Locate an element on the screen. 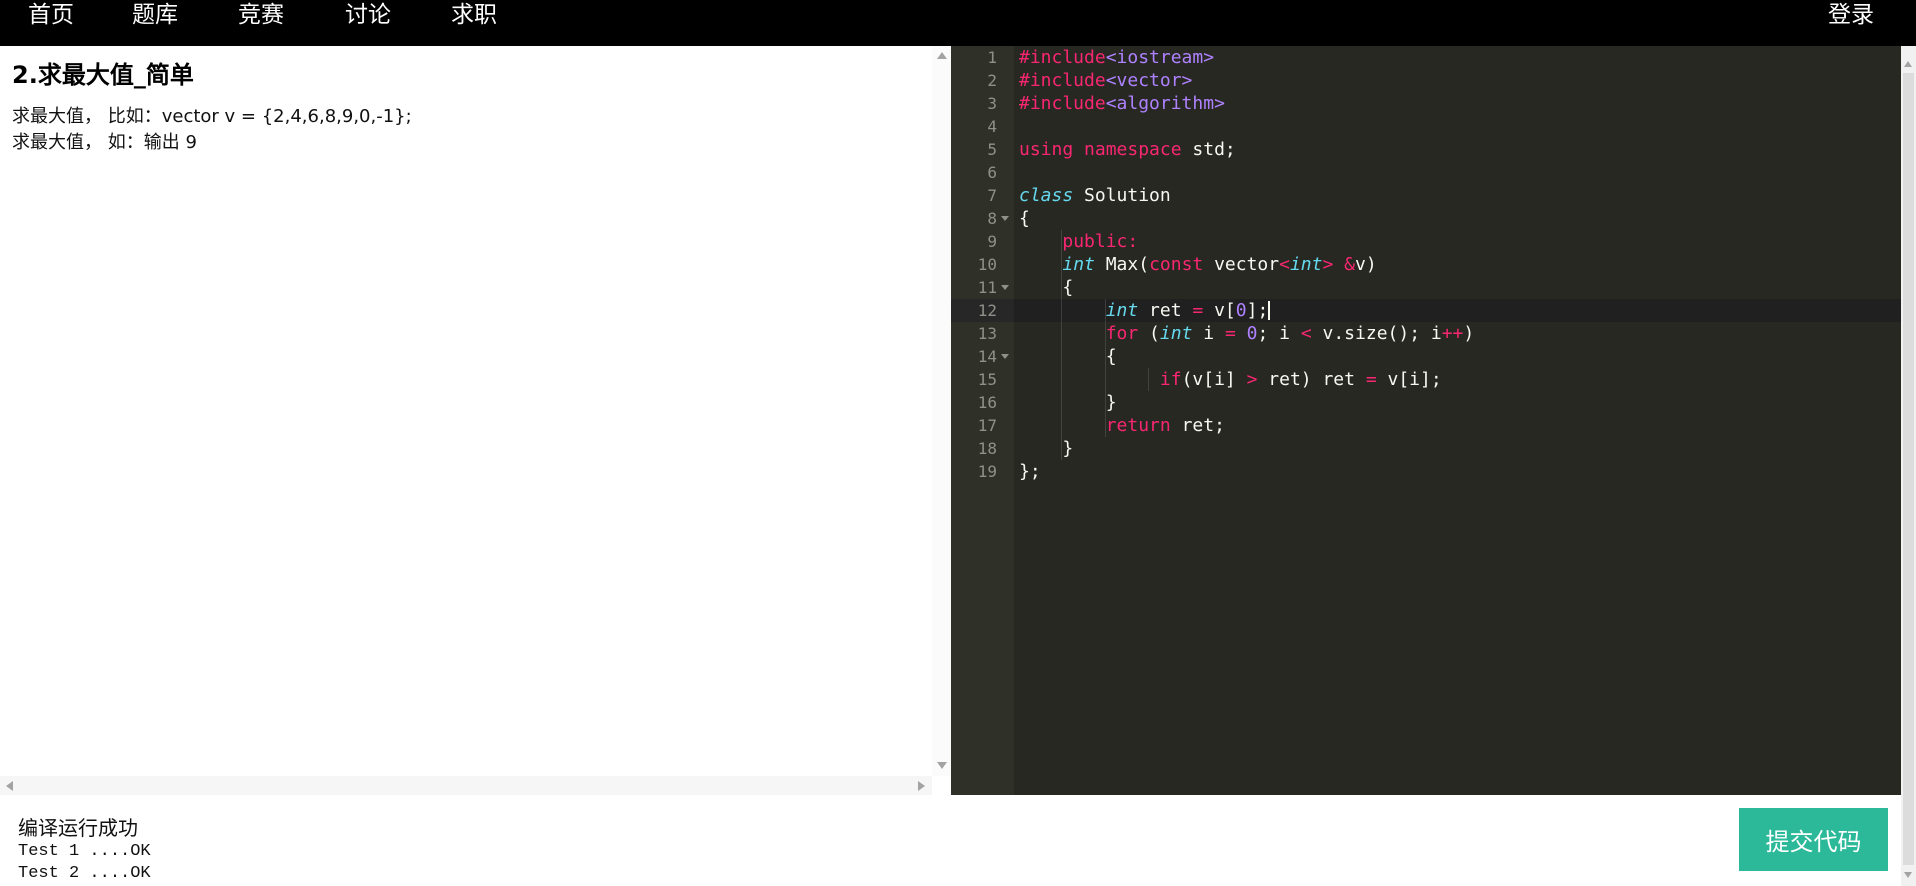 The image size is (1916, 886). nav-item-home: 首页 is located at coordinates (51, 15).